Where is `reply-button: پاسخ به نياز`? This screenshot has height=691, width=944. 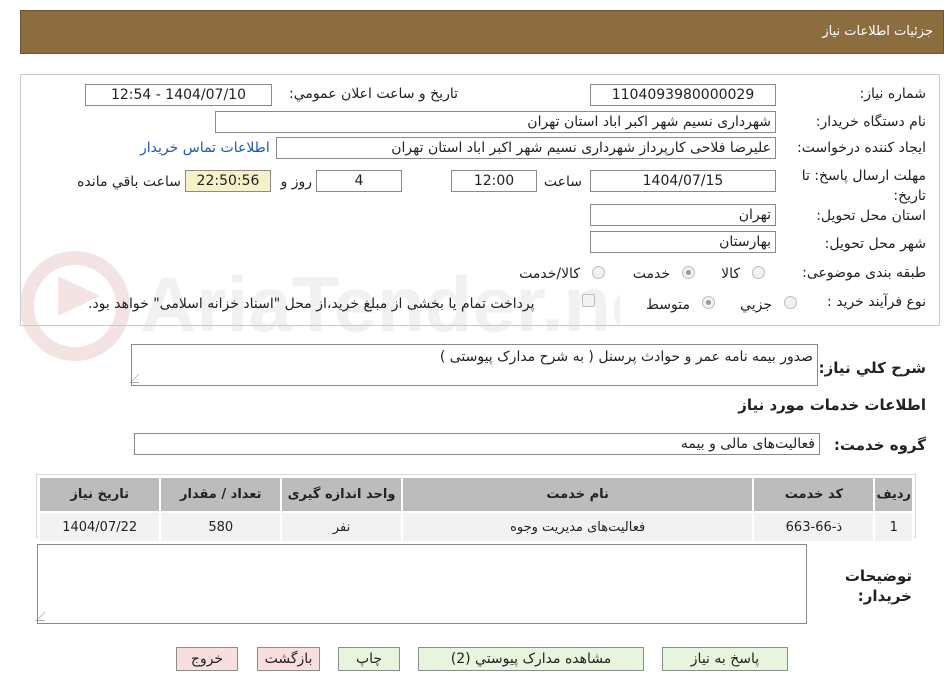 reply-button: پاسخ به نياز is located at coordinates (725, 659).